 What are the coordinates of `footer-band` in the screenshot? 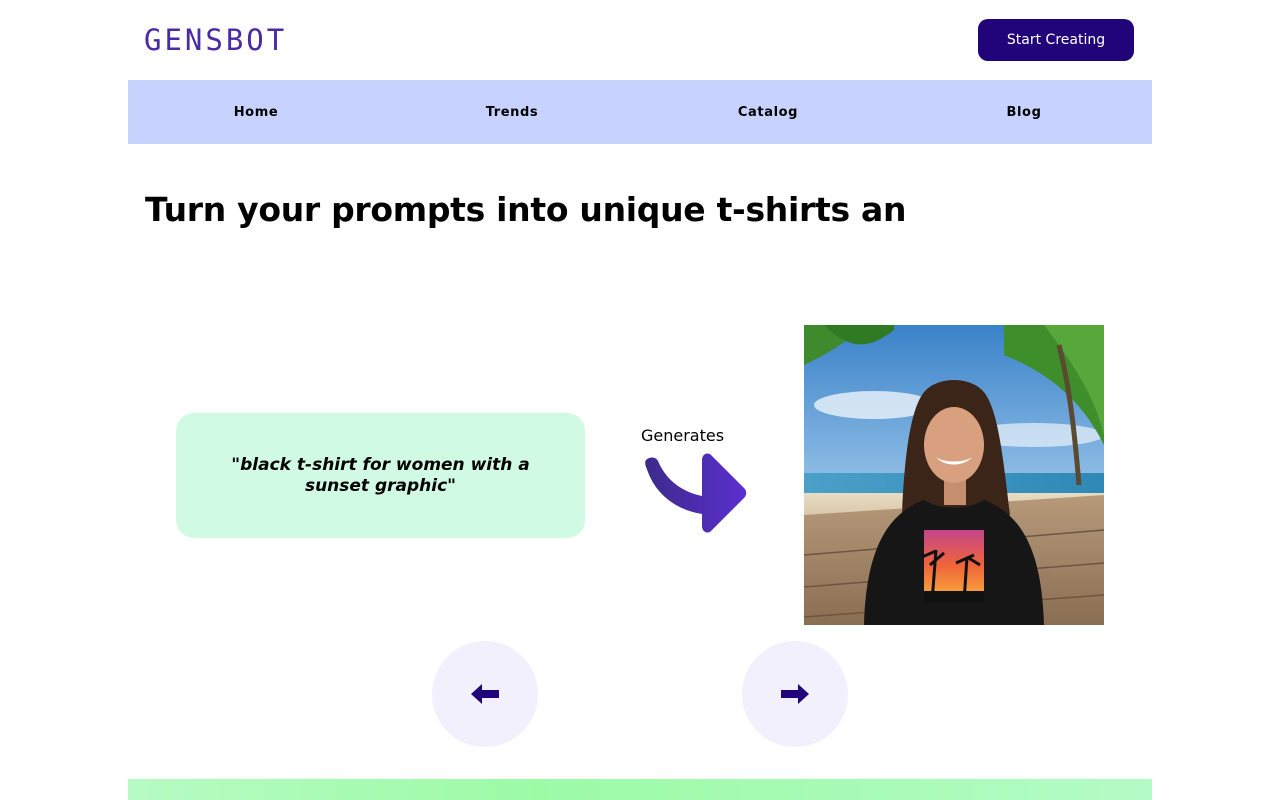 It's located at (640, 789).